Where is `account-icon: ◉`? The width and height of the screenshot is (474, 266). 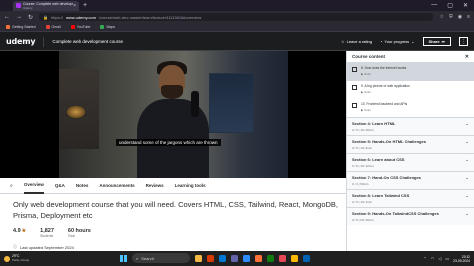
account-icon: ◉ is located at coordinates (460, 17).